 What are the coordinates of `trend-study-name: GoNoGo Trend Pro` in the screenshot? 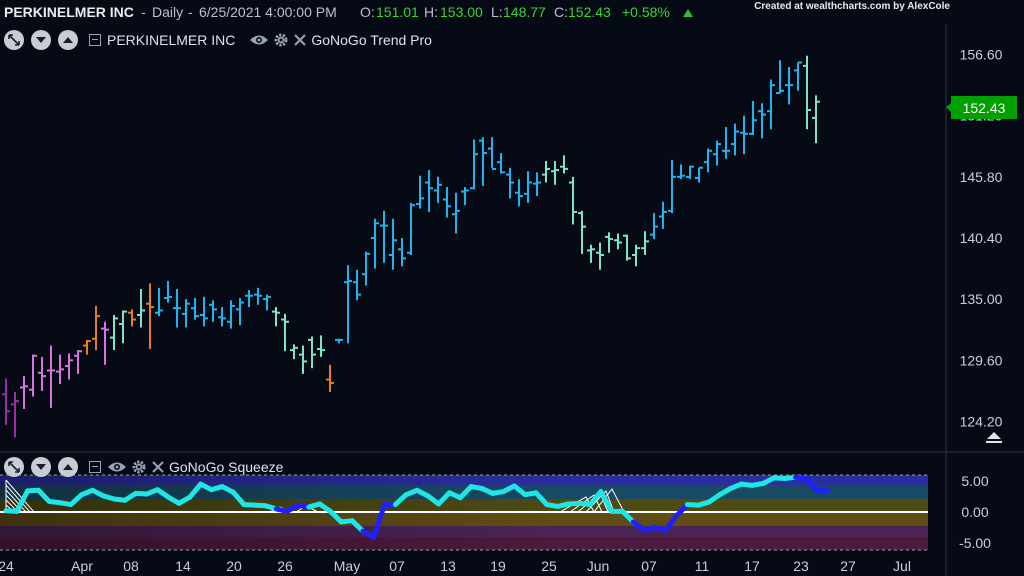 It's located at (371, 40).